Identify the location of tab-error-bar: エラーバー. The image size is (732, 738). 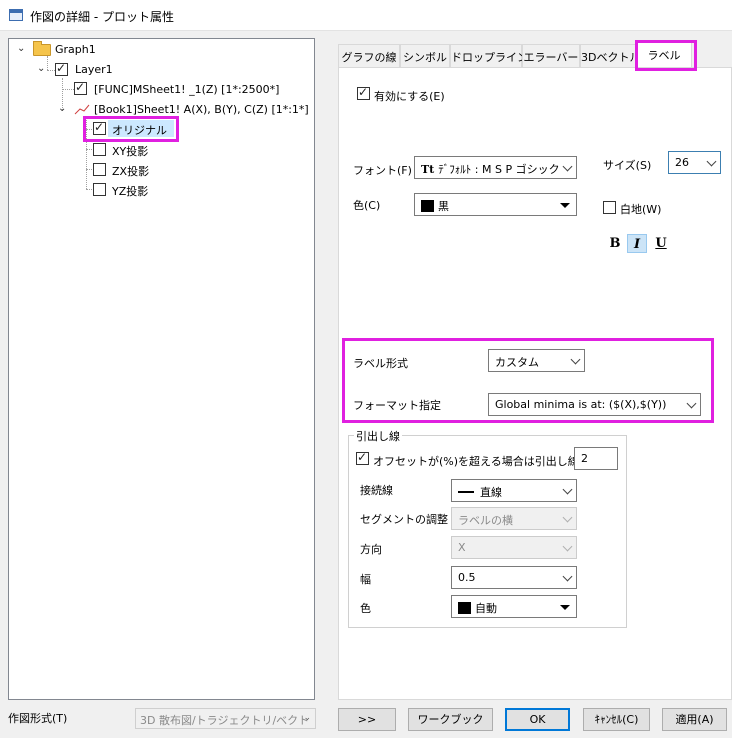
(551, 55).